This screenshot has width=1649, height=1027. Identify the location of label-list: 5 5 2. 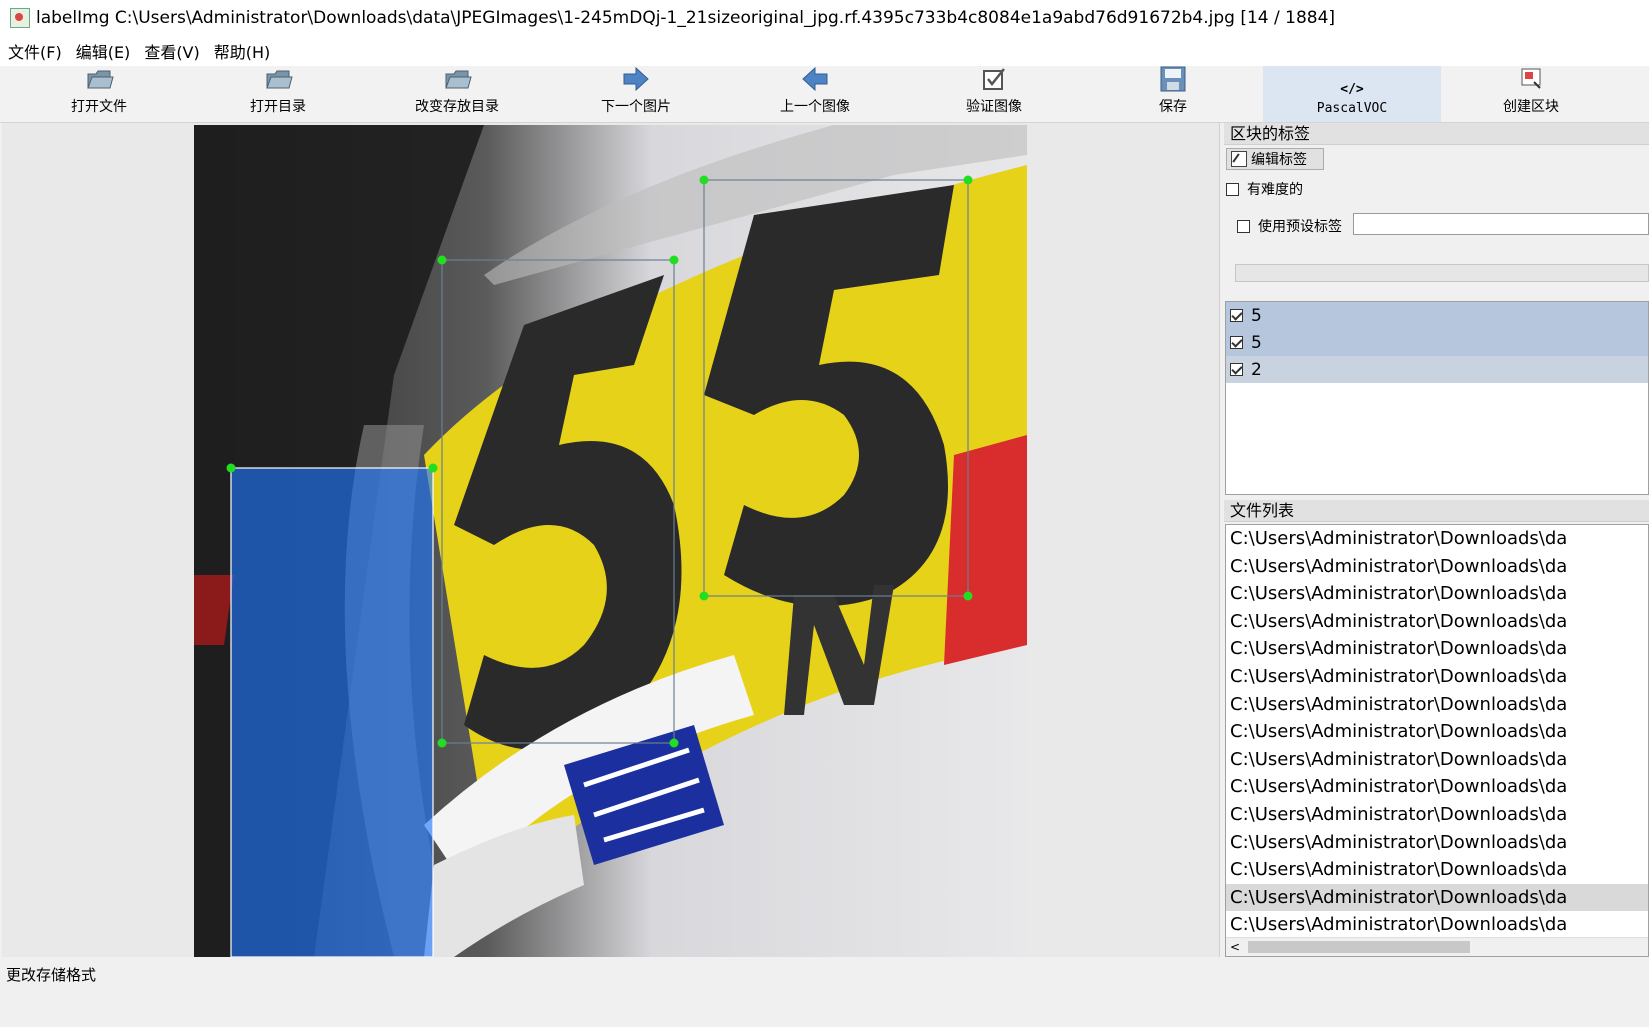
(1437, 398).